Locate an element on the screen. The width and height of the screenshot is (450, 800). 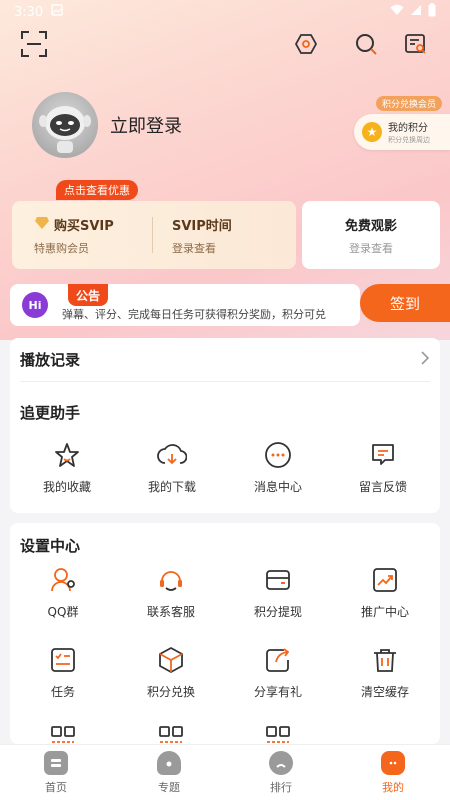
status-time: 3:30 is located at coordinates (29, 12).